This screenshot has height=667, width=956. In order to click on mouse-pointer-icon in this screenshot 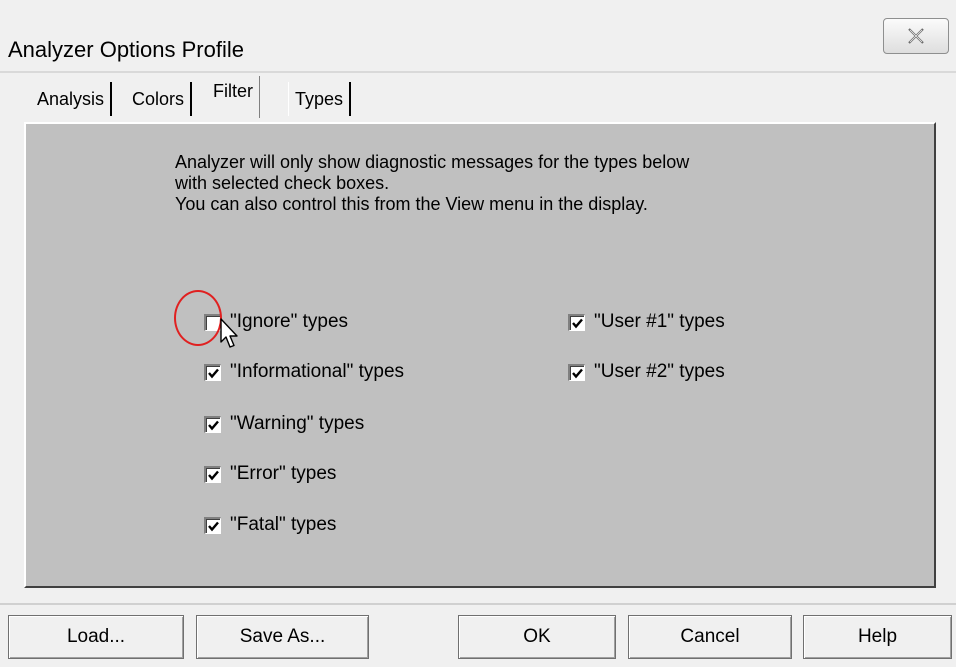, I will do `click(229, 333)`.